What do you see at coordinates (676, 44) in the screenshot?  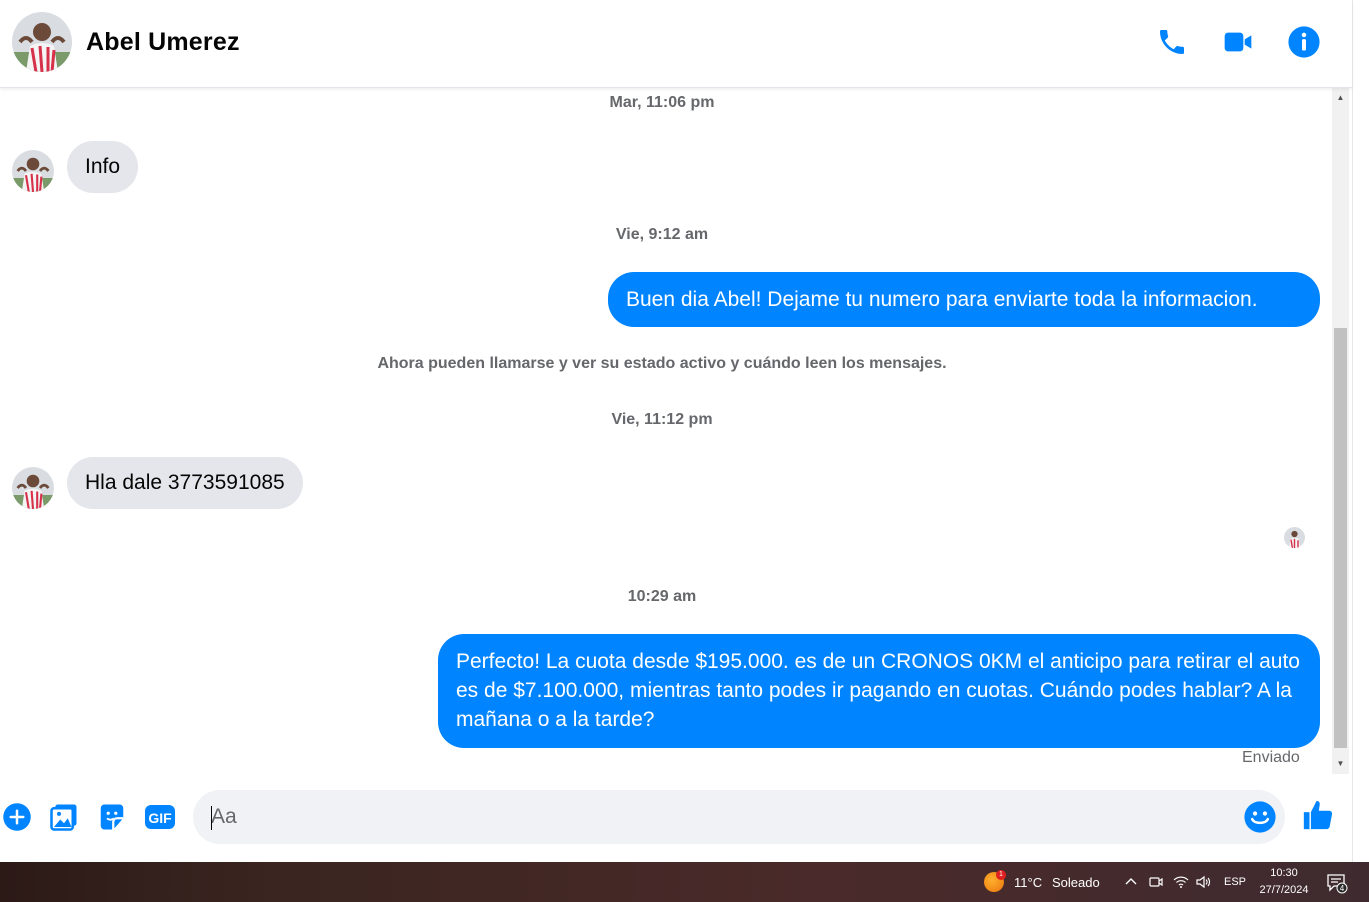 I see `conversation-header: Abel Umerez` at bounding box center [676, 44].